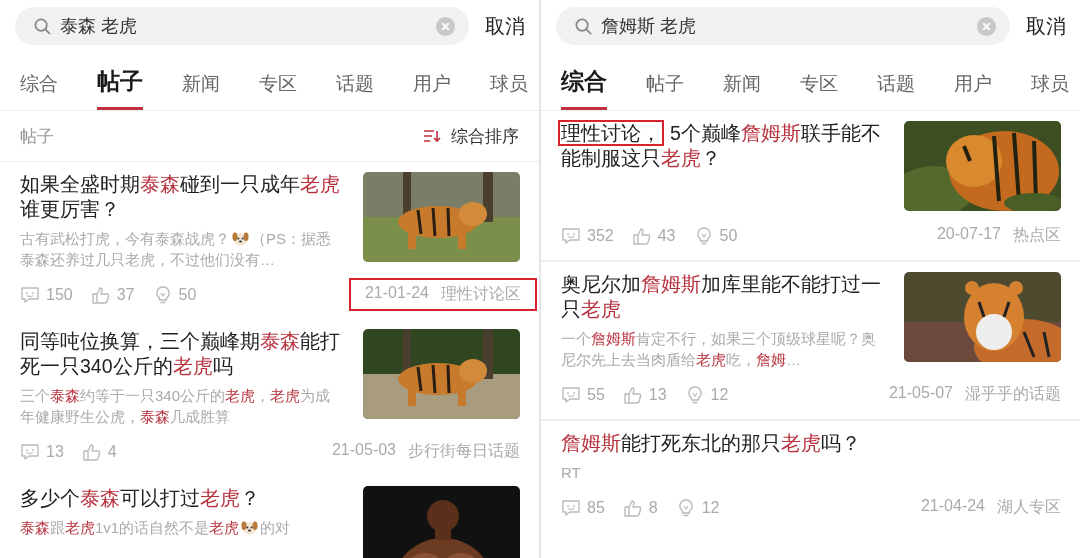 Image resolution: width=1080 pixels, height=558 pixels. Describe the element at coordinates (363, 450) in the screenshot. I see `post-date: 21-05-03` at that location.